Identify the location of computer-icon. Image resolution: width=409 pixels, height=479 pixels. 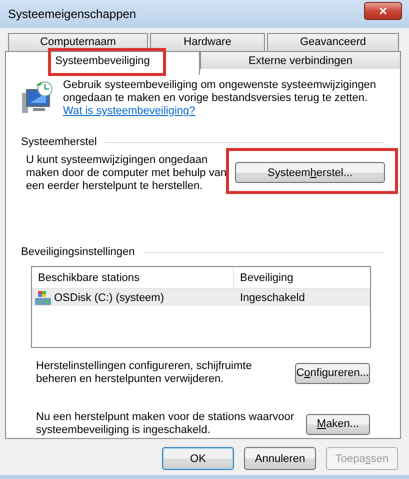
(37, 98).